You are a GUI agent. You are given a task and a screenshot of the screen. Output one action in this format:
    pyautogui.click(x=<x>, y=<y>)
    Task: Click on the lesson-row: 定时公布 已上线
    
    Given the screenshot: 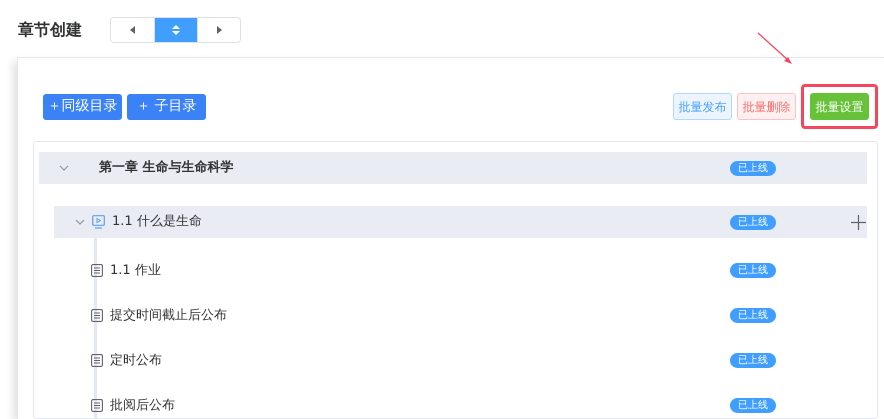 What is the action you would take?
    pyautogui.click(x=479, y=360)
    